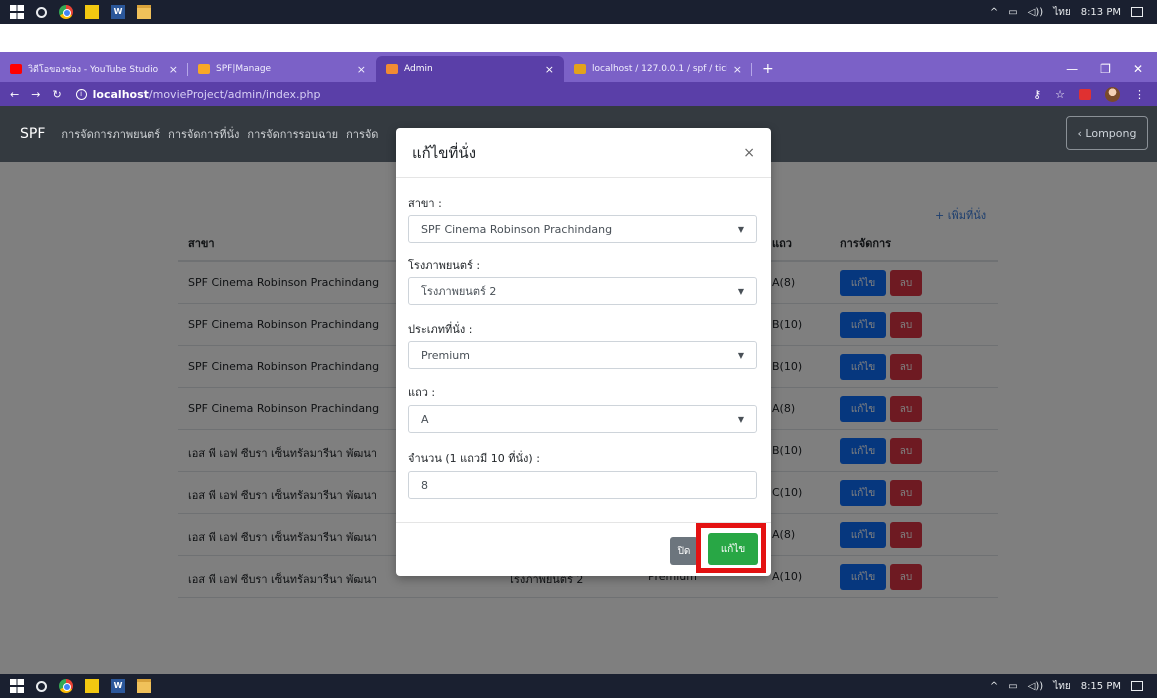  I want to click on row-value: A, so click(425, 419).